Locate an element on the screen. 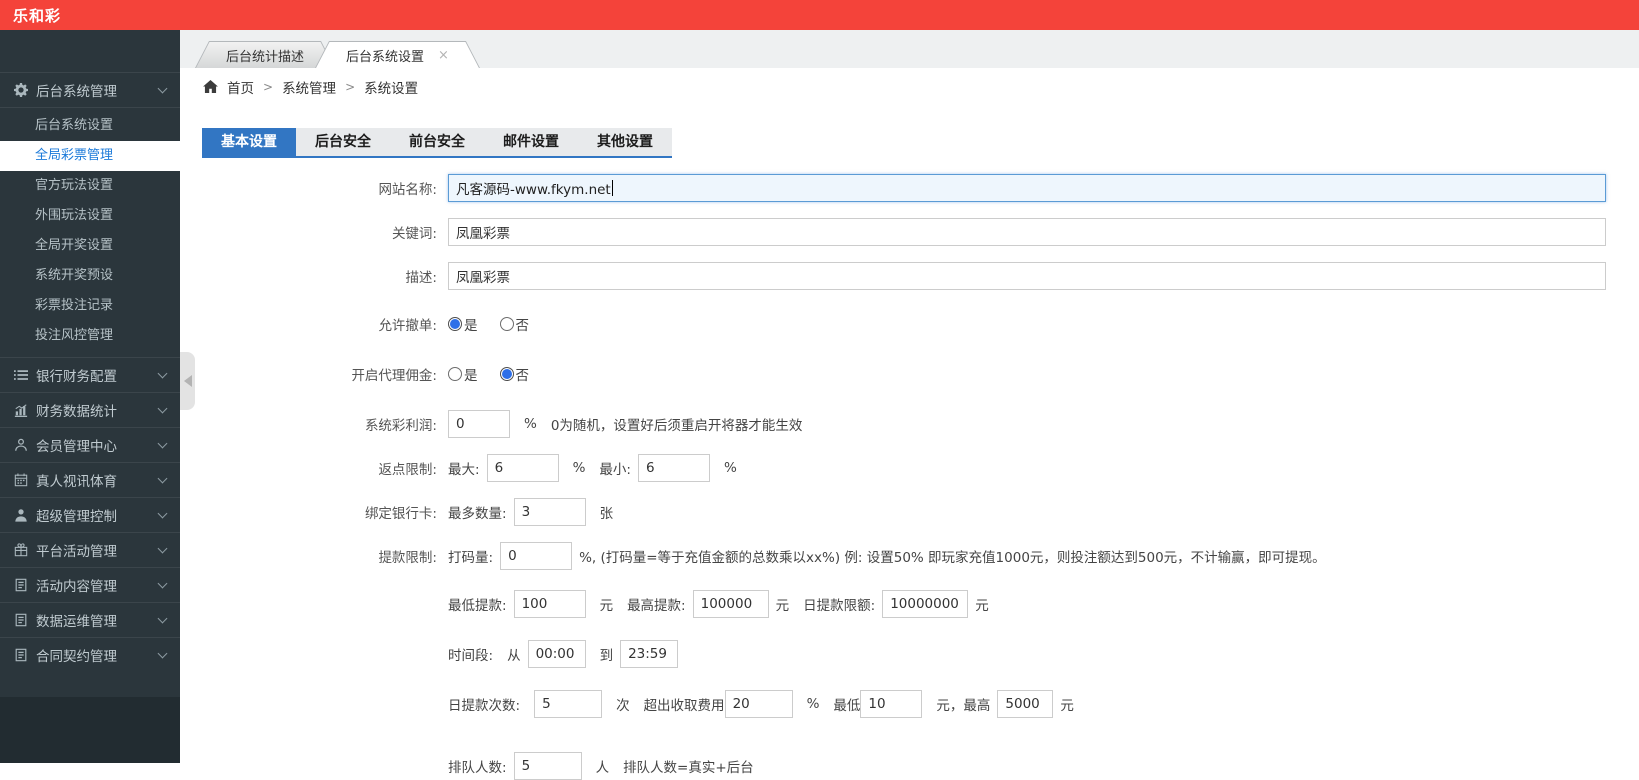 The image size is (1639, 780). allow-cancel-yes-radio is located at coordinates (455, 324).